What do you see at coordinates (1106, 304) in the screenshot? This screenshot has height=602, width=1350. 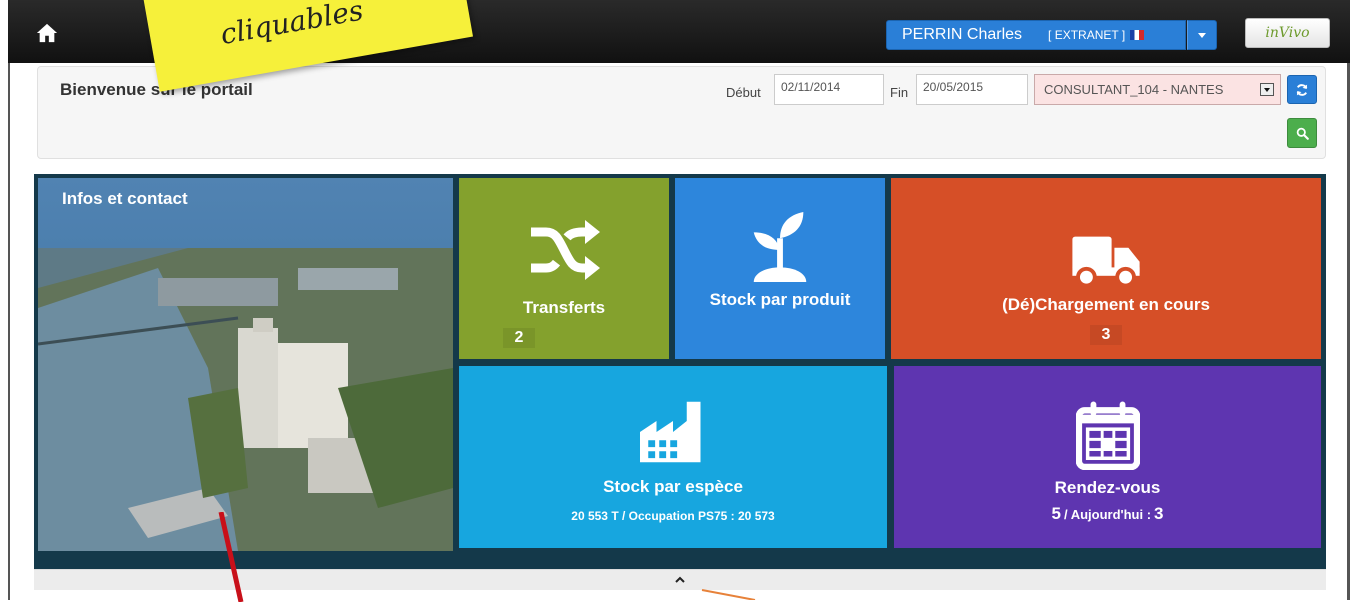 I see `chargement-label: (Dé)Chargement en cours` at bounding box center [1106, 304].